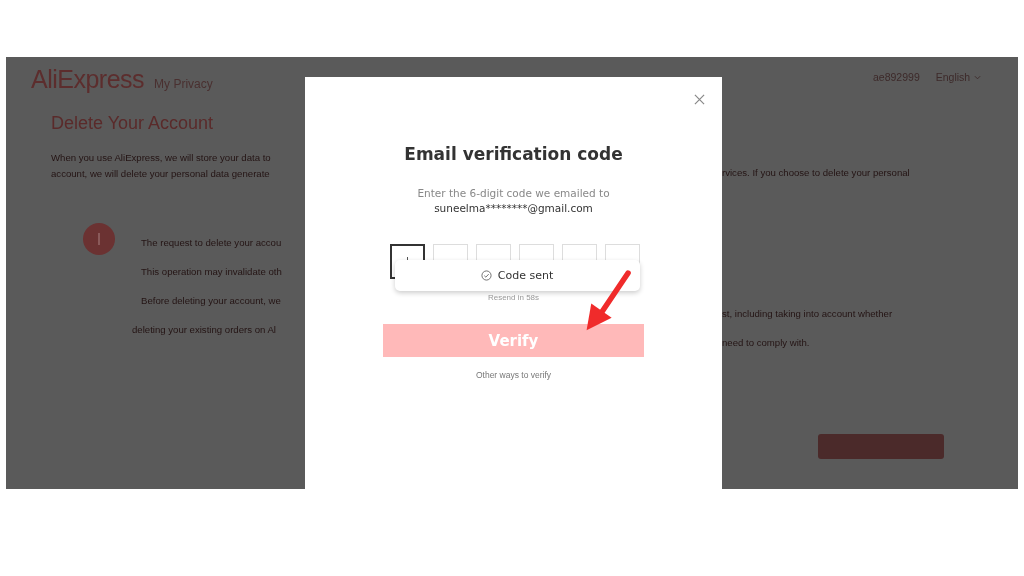 This screenshot has height=576, width=1024. I want to click on notice-text: The request to delete your accou, so click(211, 243).